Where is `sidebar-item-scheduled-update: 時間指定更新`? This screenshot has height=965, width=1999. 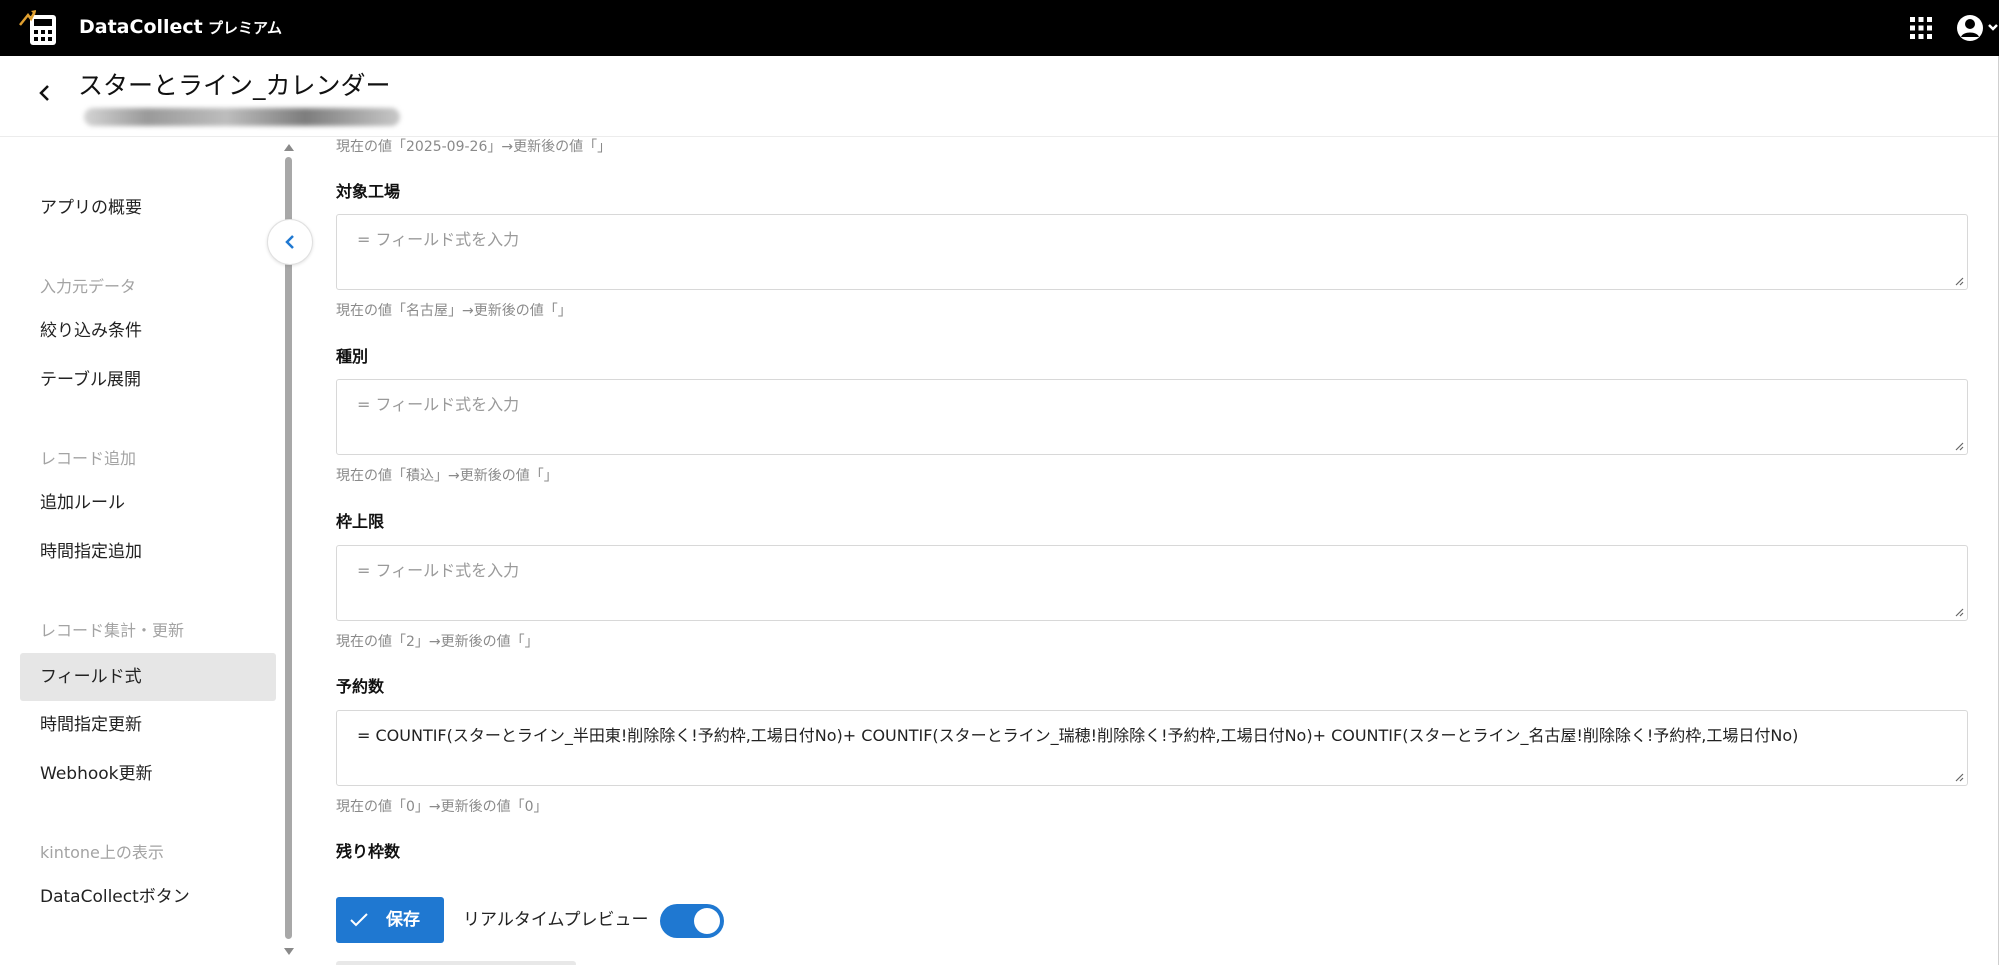 sidebar-item-scheduled-update: 時間指定更新 is located at coordinates (148, 725).